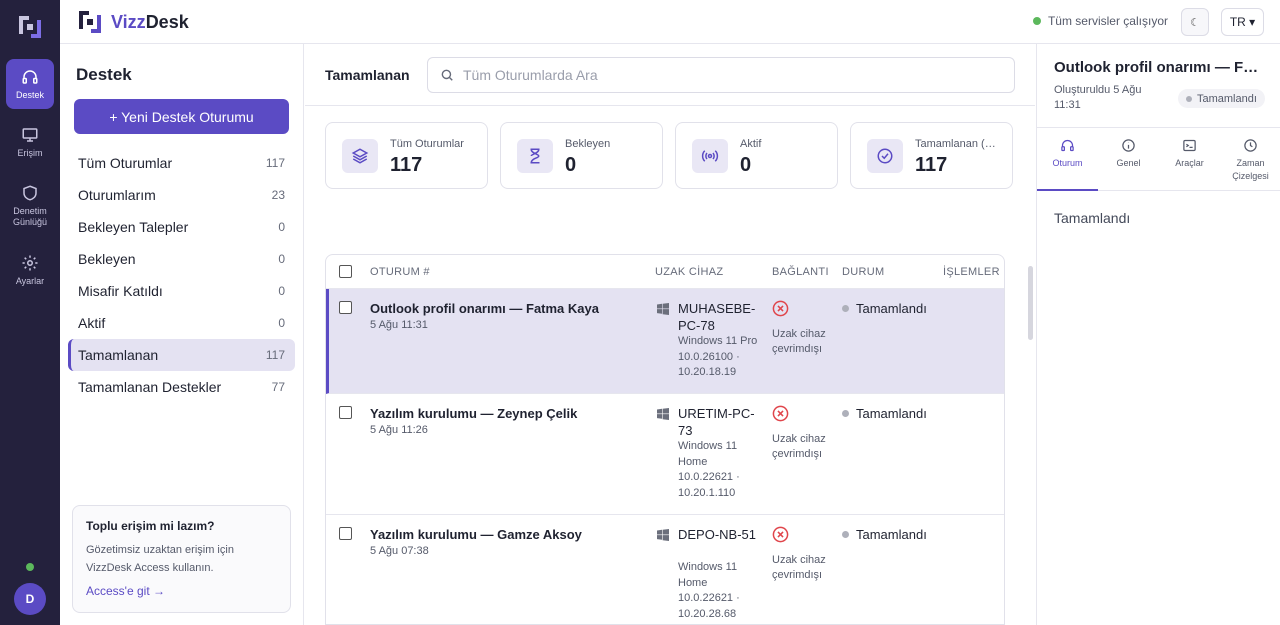 The height and width of the screenshot is (625, 1280). Describe the element at coordinates (30, 262) in the screenshot. I see `gear-icon` at that location.